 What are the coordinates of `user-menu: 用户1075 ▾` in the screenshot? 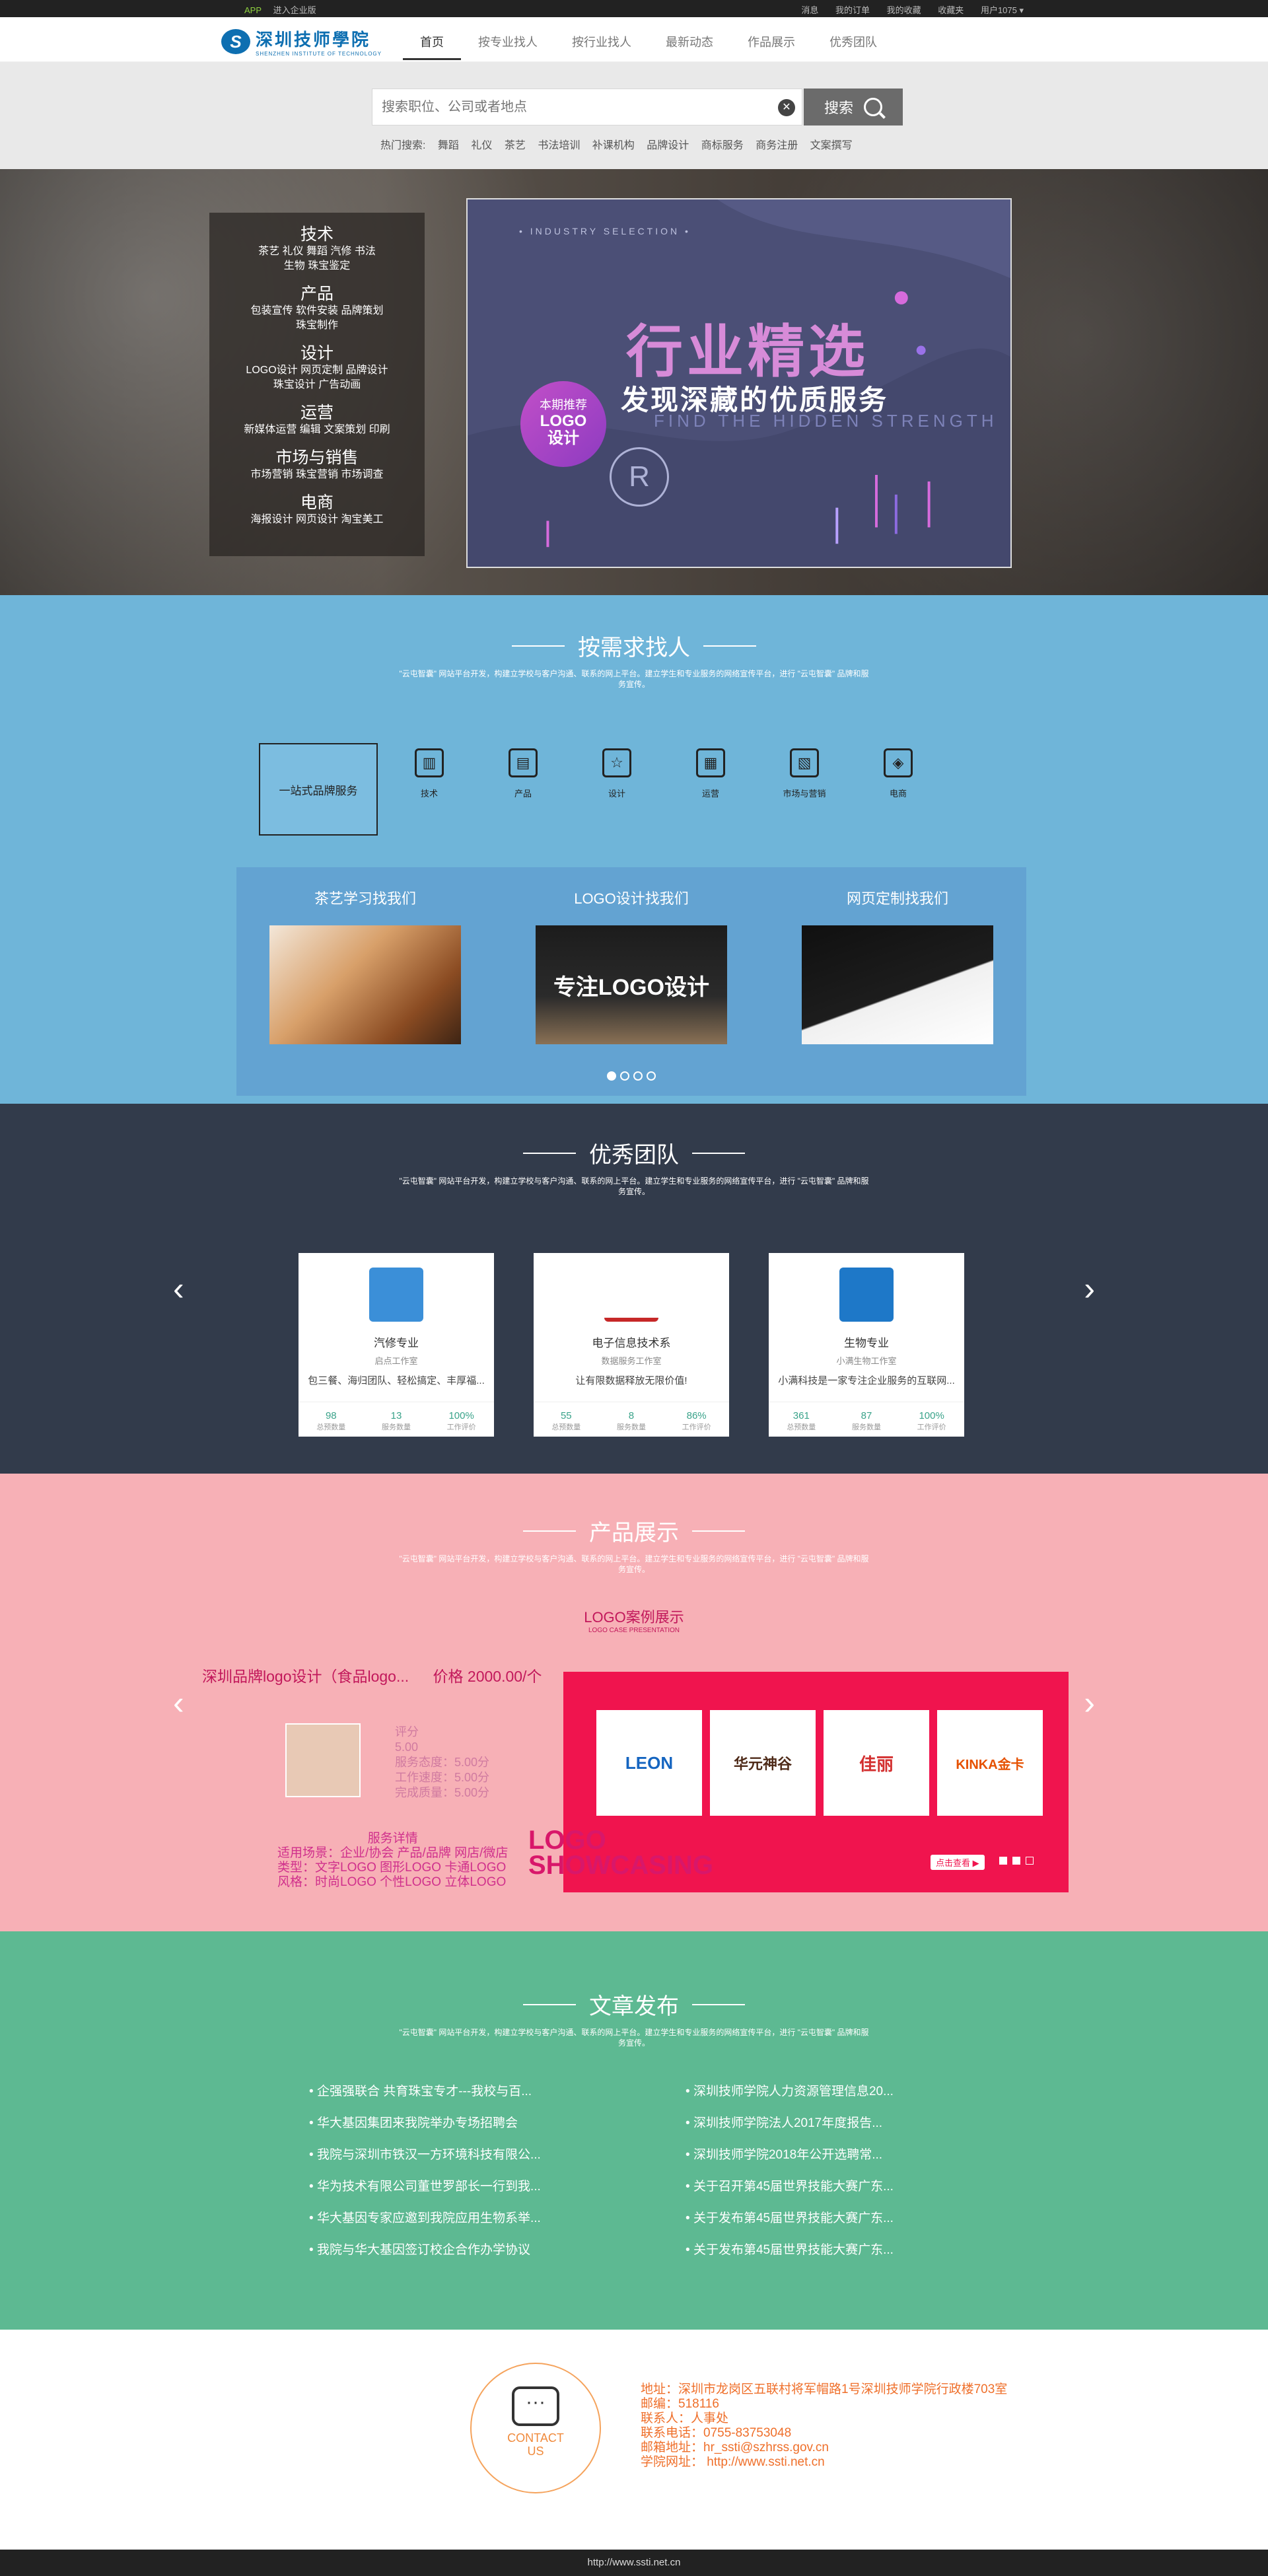 It's located at (1002, 10).